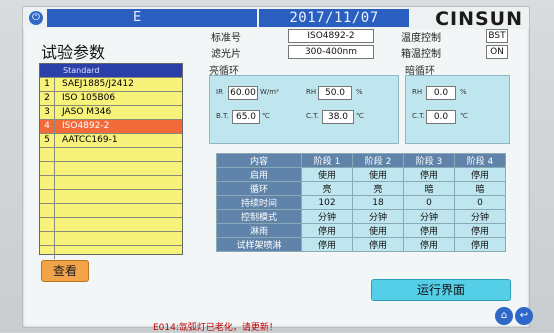  Describe the element at coordinates (86, 126) in the screenshot. I see `list-item-name: ISO4892-2` at that location.